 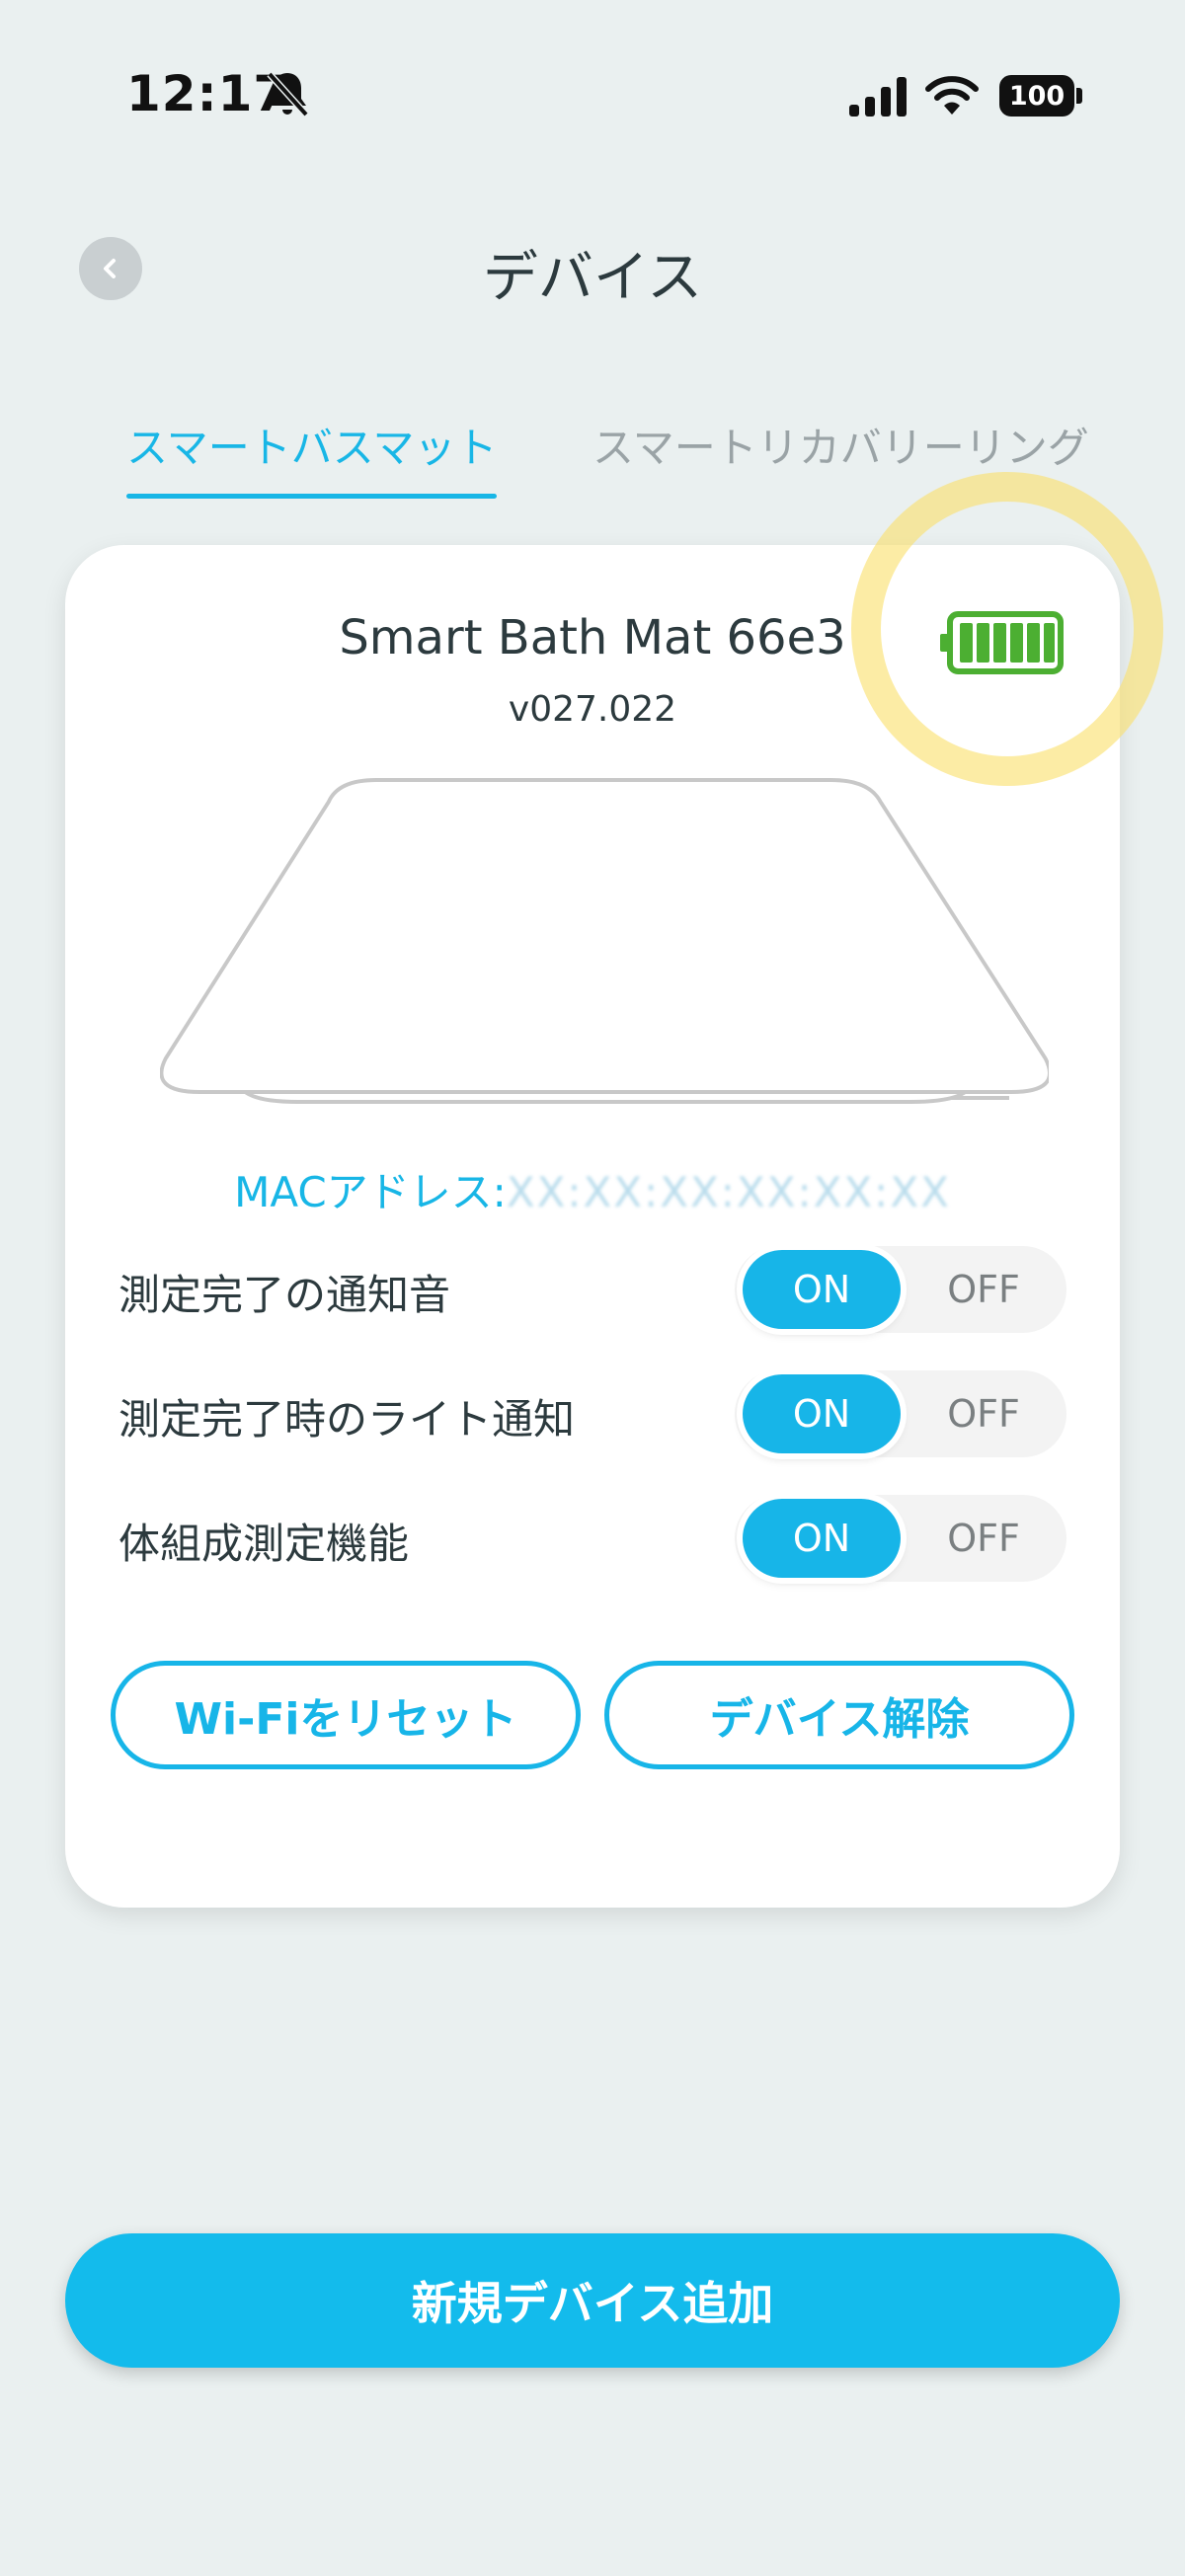 I want to click on light-toggle: ON OFF, so click(x=901, y=1413).